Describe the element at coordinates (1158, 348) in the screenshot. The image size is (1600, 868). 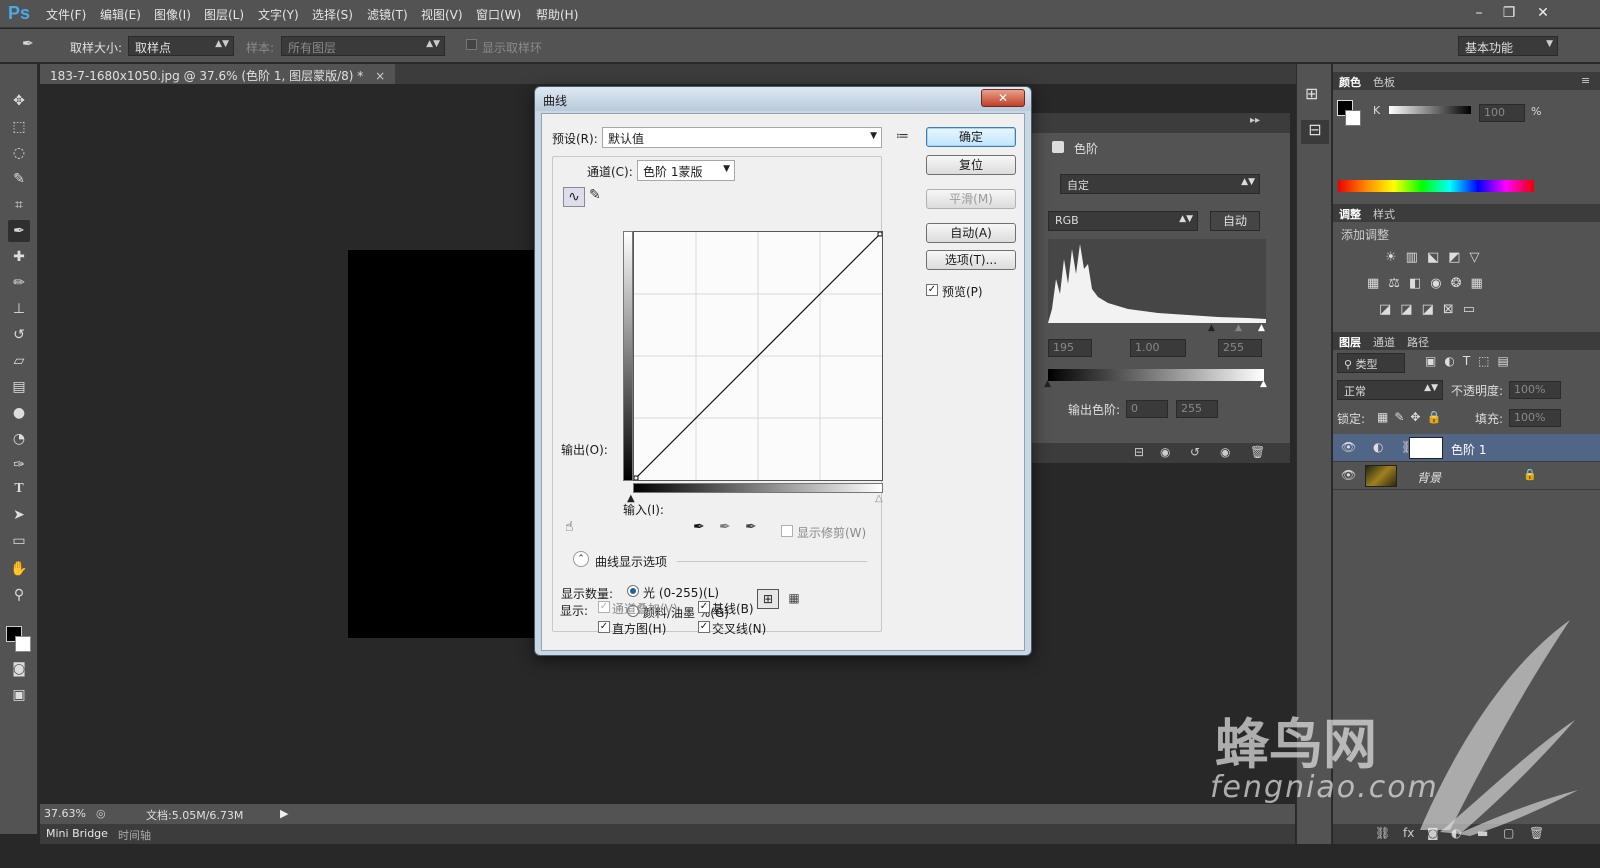
I see `input-gamma-field: 1.00` at that location.